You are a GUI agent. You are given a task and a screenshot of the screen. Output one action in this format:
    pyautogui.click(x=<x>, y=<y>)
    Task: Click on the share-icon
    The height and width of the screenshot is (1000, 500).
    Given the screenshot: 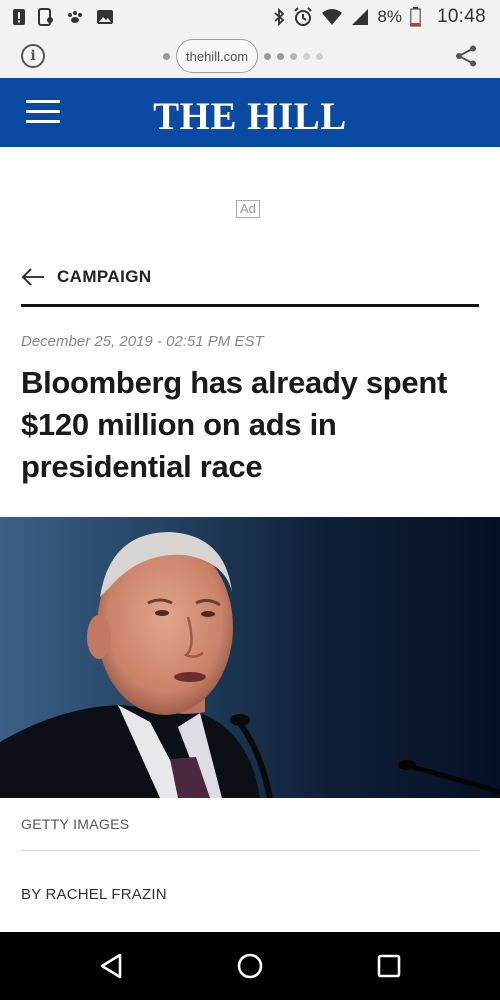 What is the action you would take?
    pyautogui.click(x=466, y=56)
    